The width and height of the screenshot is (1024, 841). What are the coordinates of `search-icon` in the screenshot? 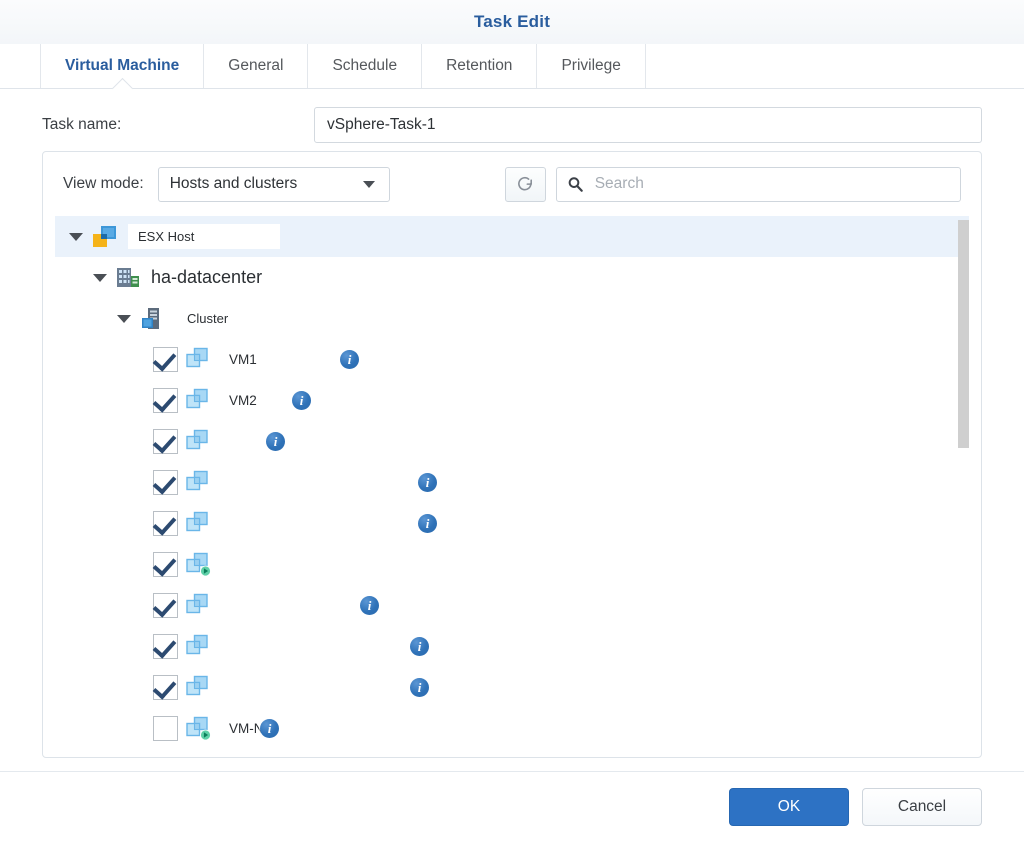 It's located at (575, 184).